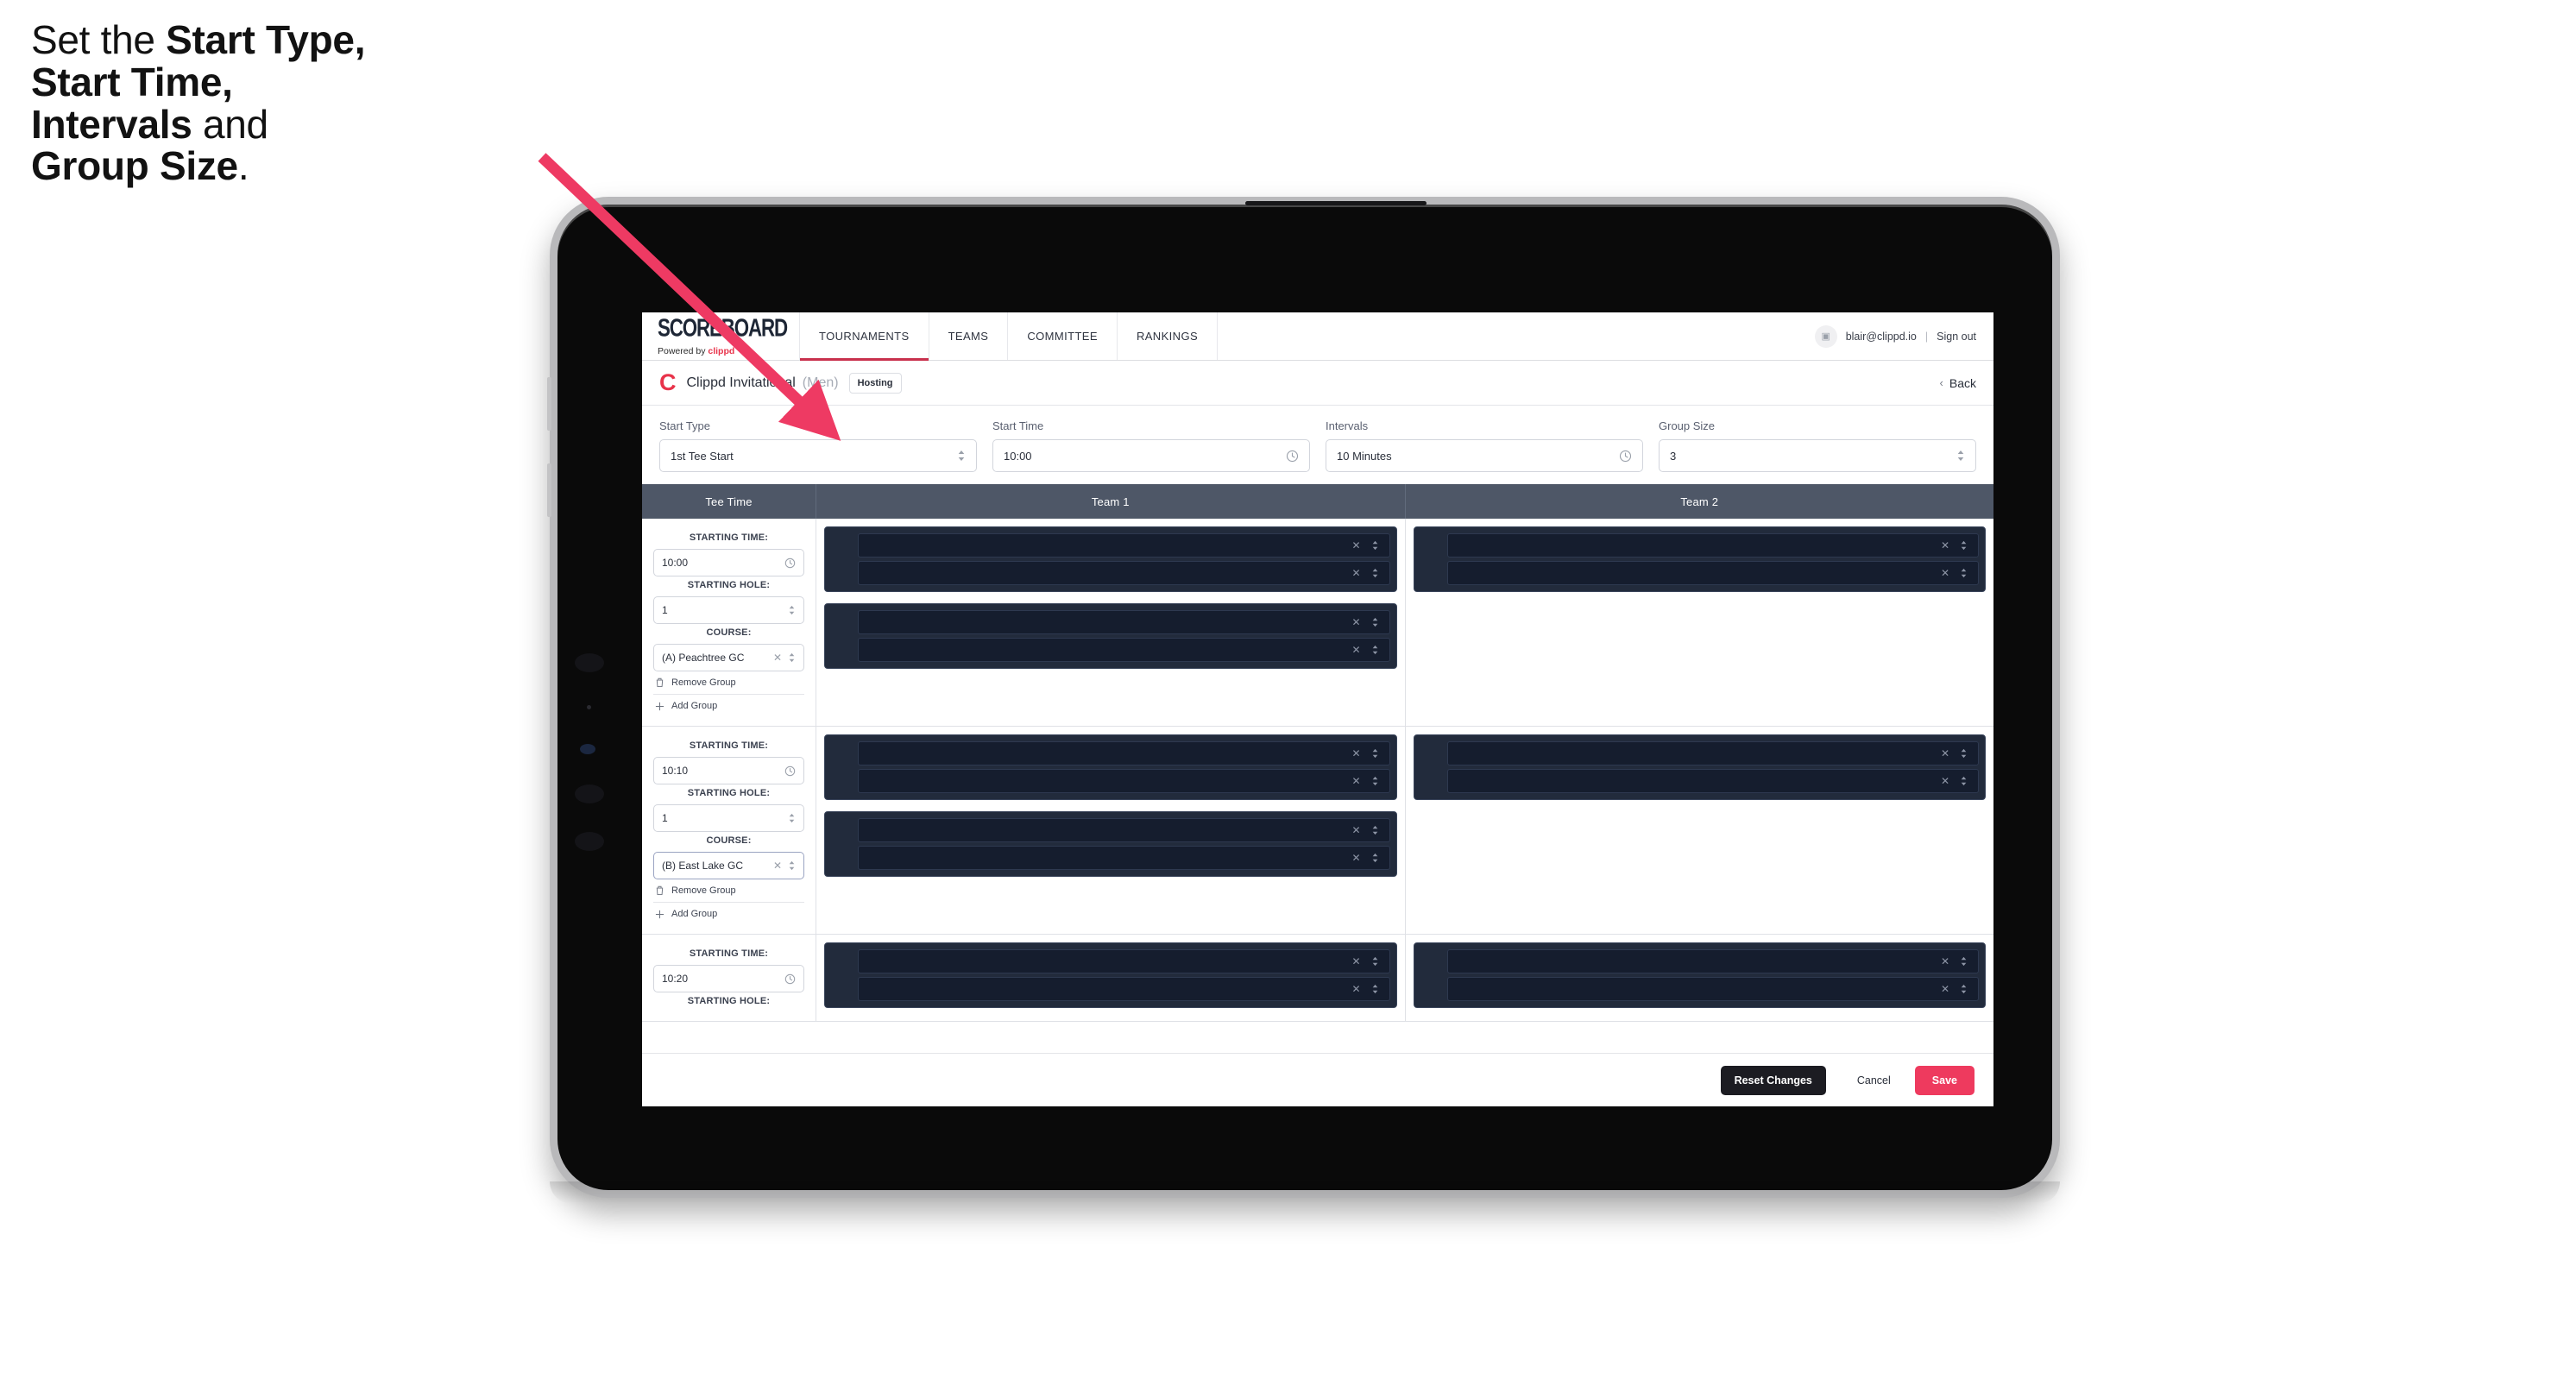  What do you see at coordinates (1957, 337) in the screenshot?
I see `sign-out-link: Sign out` at bounding box center [1957, 337].